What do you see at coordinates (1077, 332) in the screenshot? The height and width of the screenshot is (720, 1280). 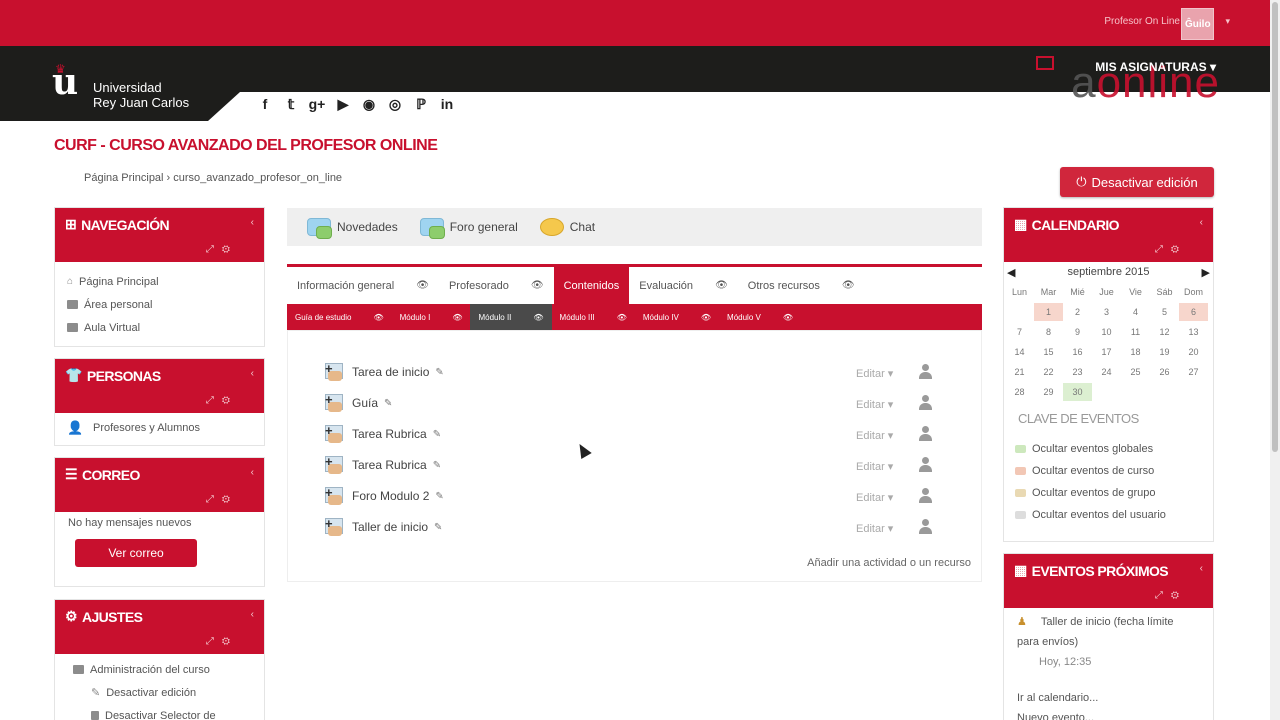 I see `calendar-day: 9` at bounding box center [1077, 332].